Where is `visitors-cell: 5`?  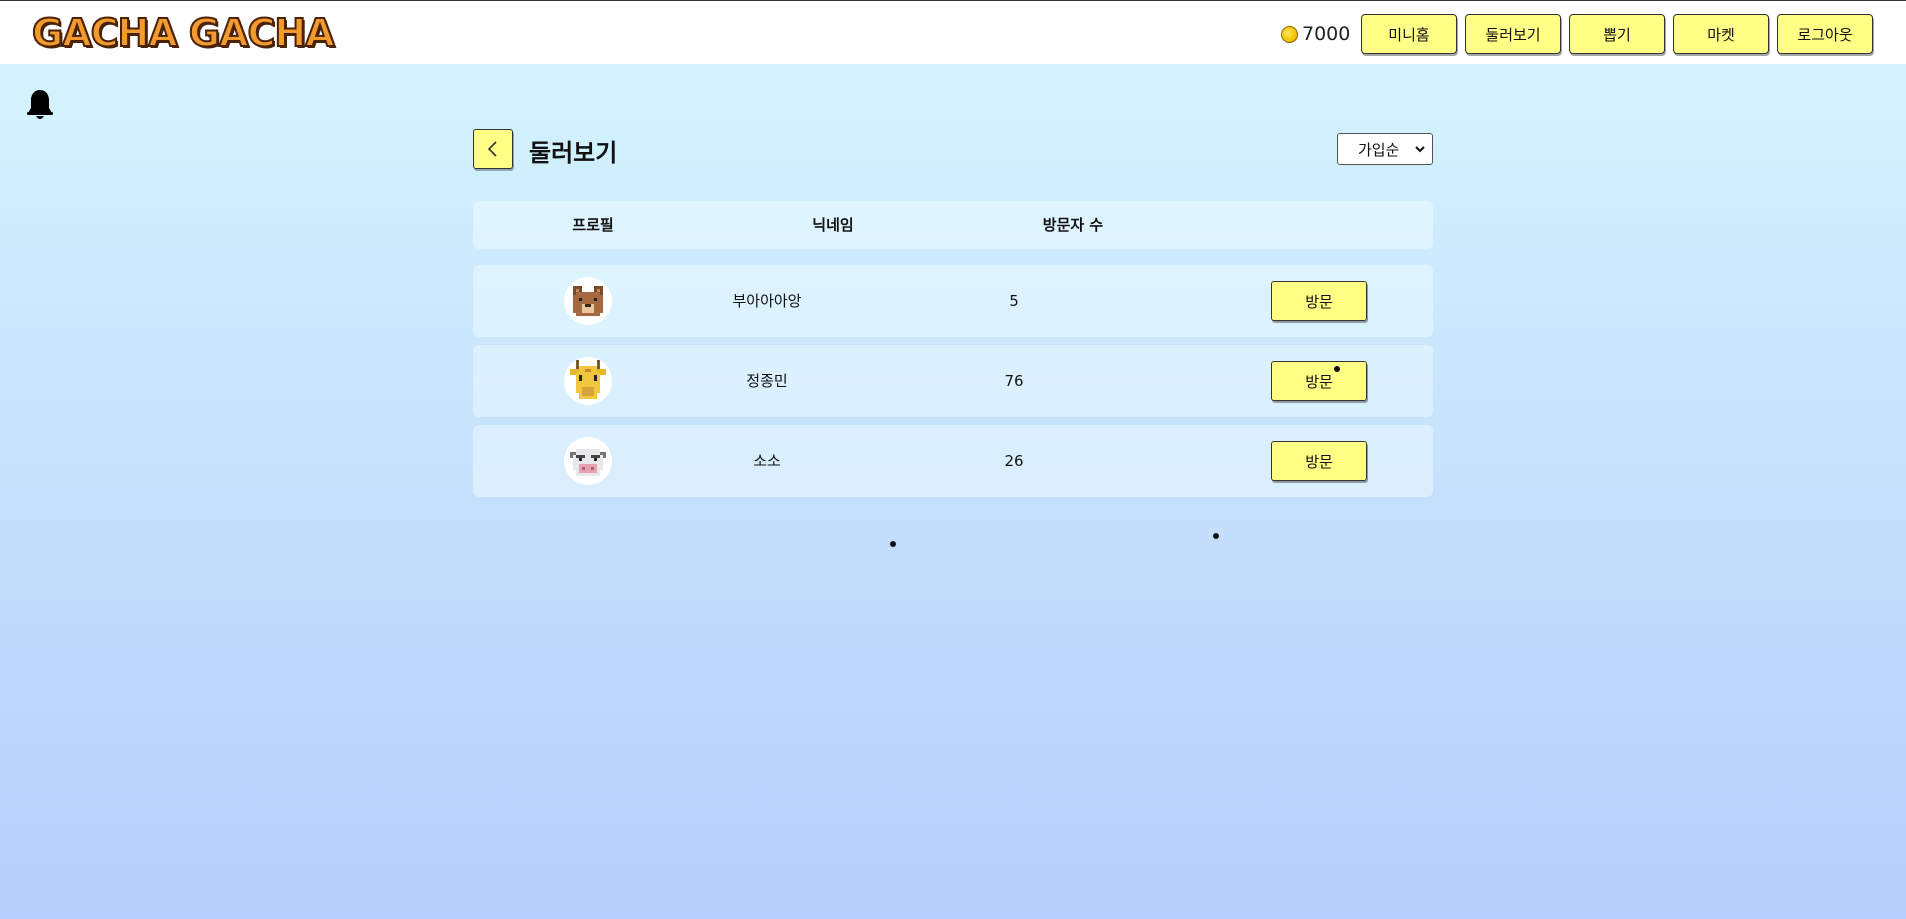
visitors-cell: 5 is located at coordinates (1014, 301).